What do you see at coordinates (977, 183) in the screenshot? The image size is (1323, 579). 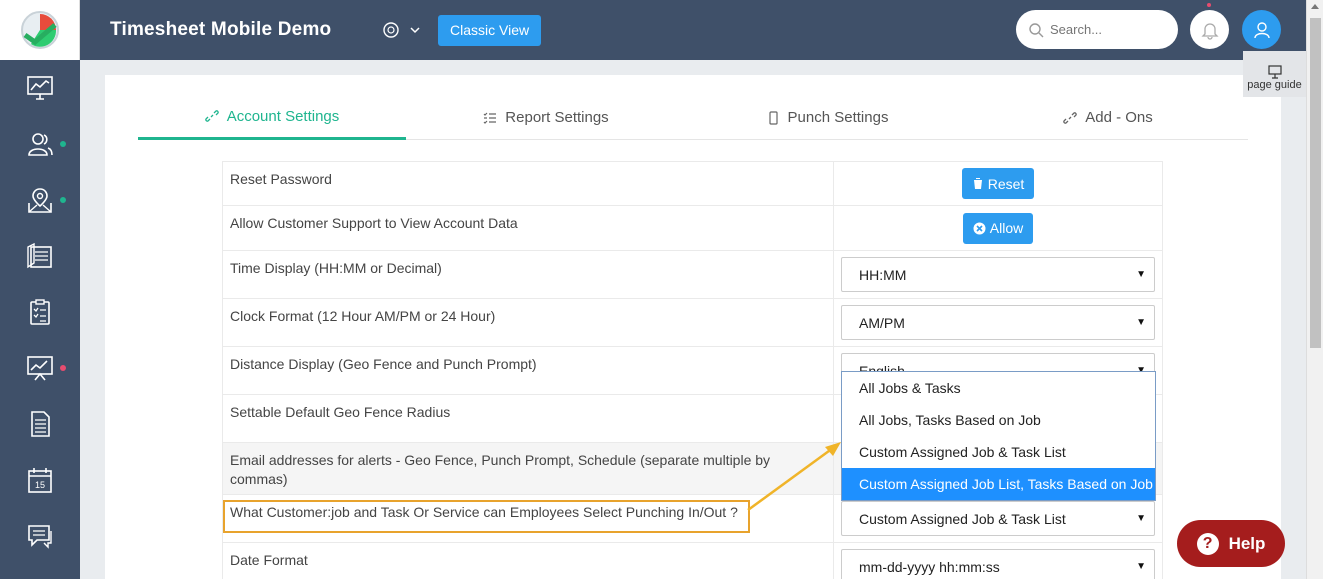 I see `trash-icon` at bounding box center [977, 183].